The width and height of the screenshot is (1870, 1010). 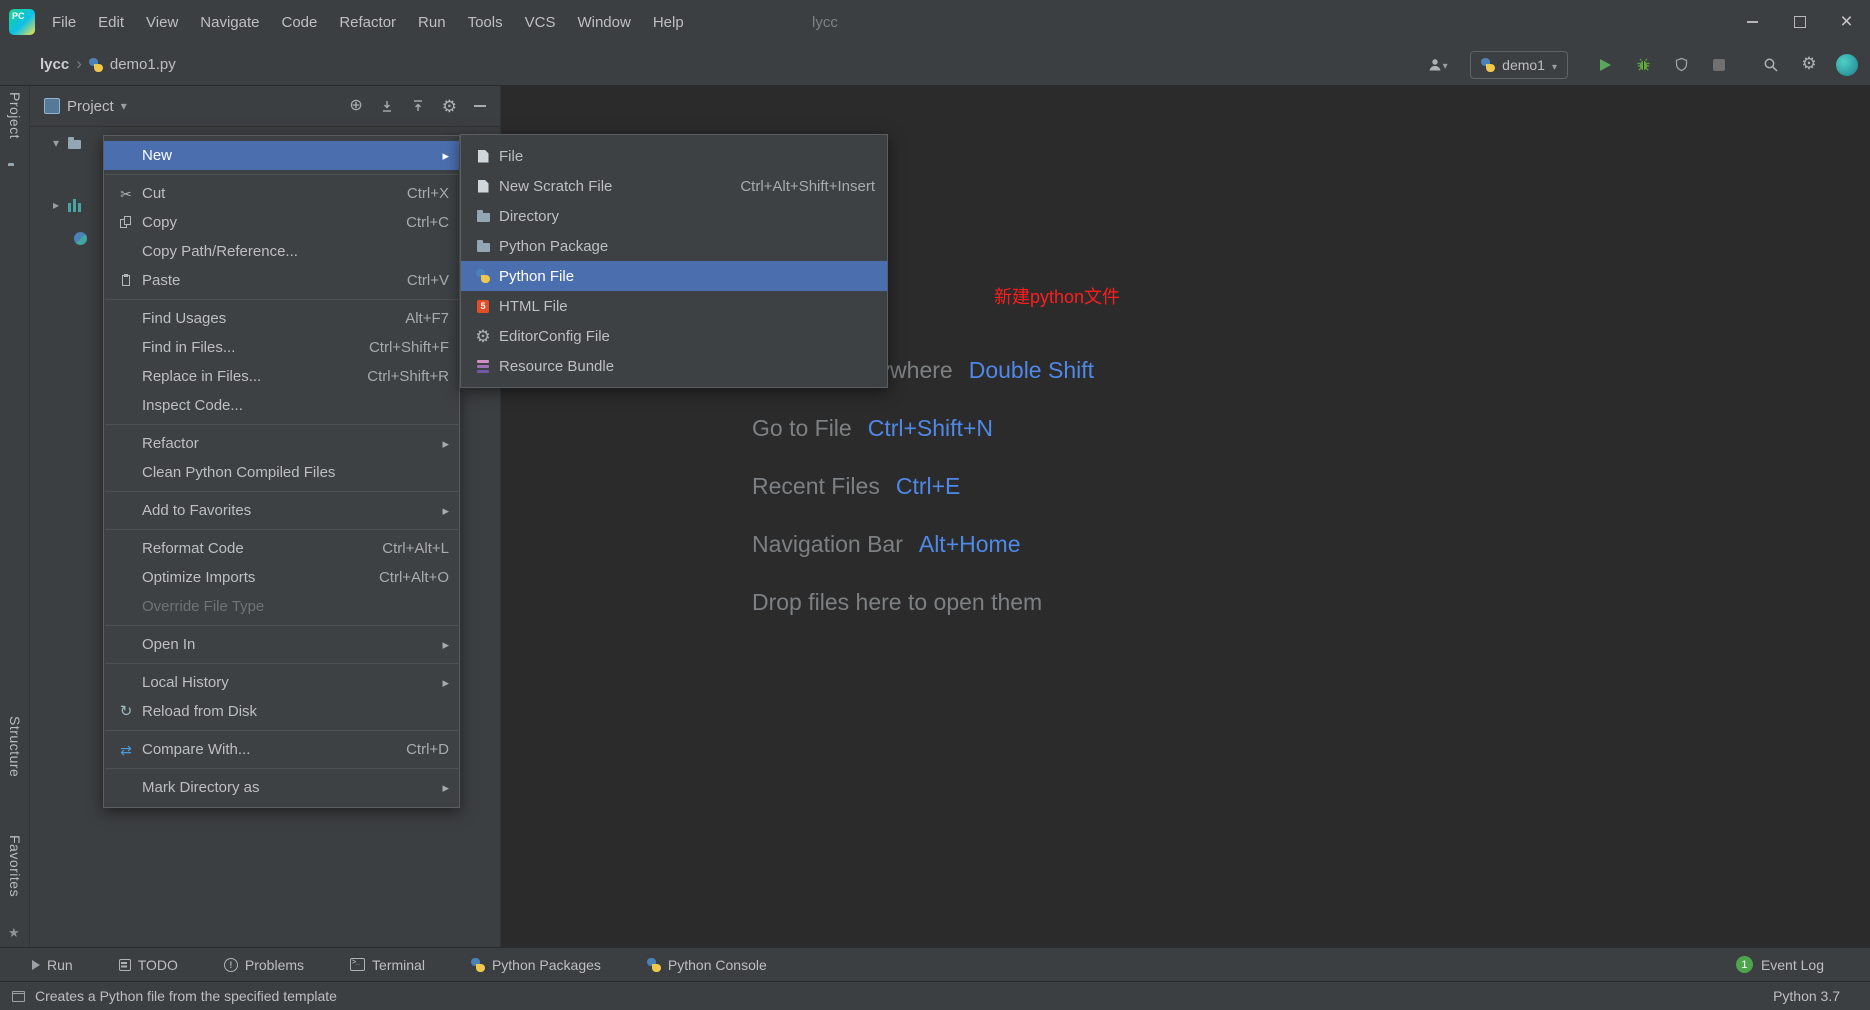 I want to click on submenu-item-editorconfig-file: EditorConfig File, so click(x=674, y=336).